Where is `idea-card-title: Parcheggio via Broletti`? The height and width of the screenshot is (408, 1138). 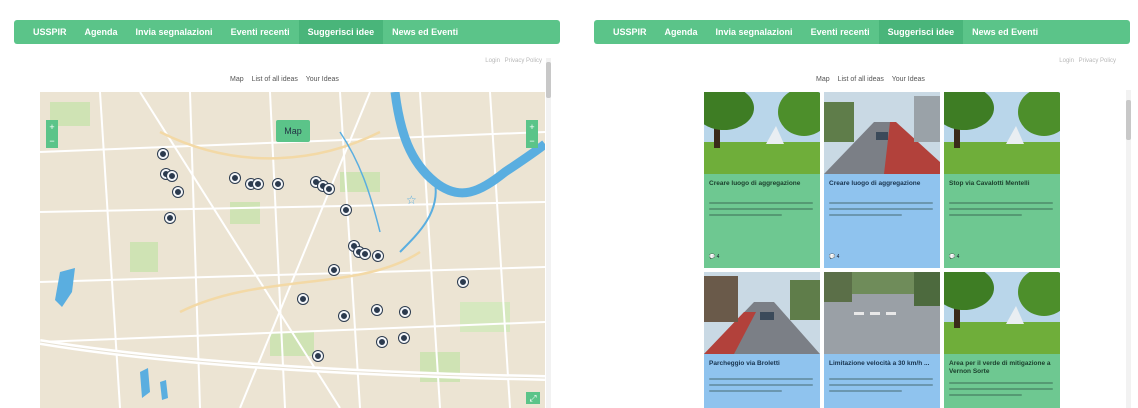 idea-card-title: Parcheggio via Broletti is located at coordinates (744, 363).